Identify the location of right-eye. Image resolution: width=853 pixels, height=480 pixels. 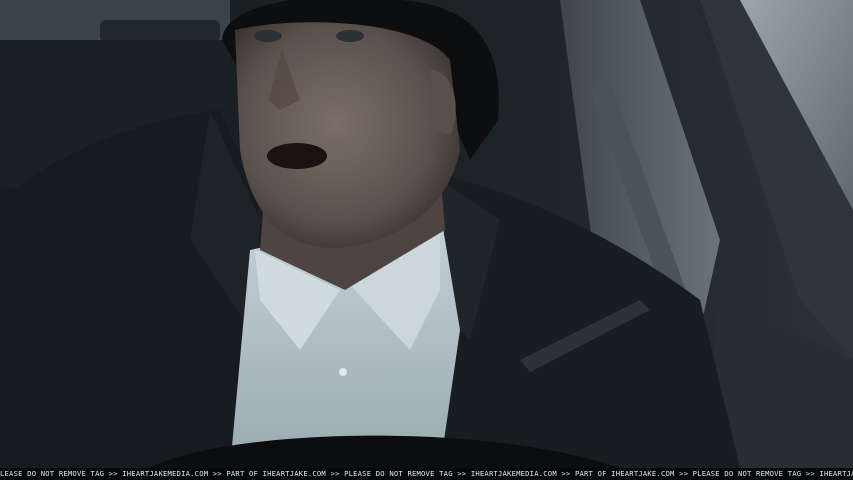
(350, 36).